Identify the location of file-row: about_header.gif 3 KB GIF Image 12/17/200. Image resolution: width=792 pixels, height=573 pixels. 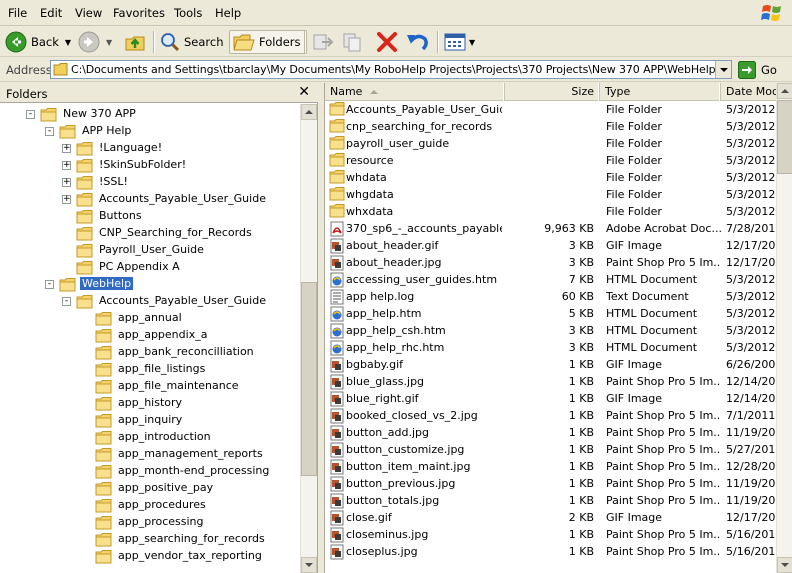
(551, 245).